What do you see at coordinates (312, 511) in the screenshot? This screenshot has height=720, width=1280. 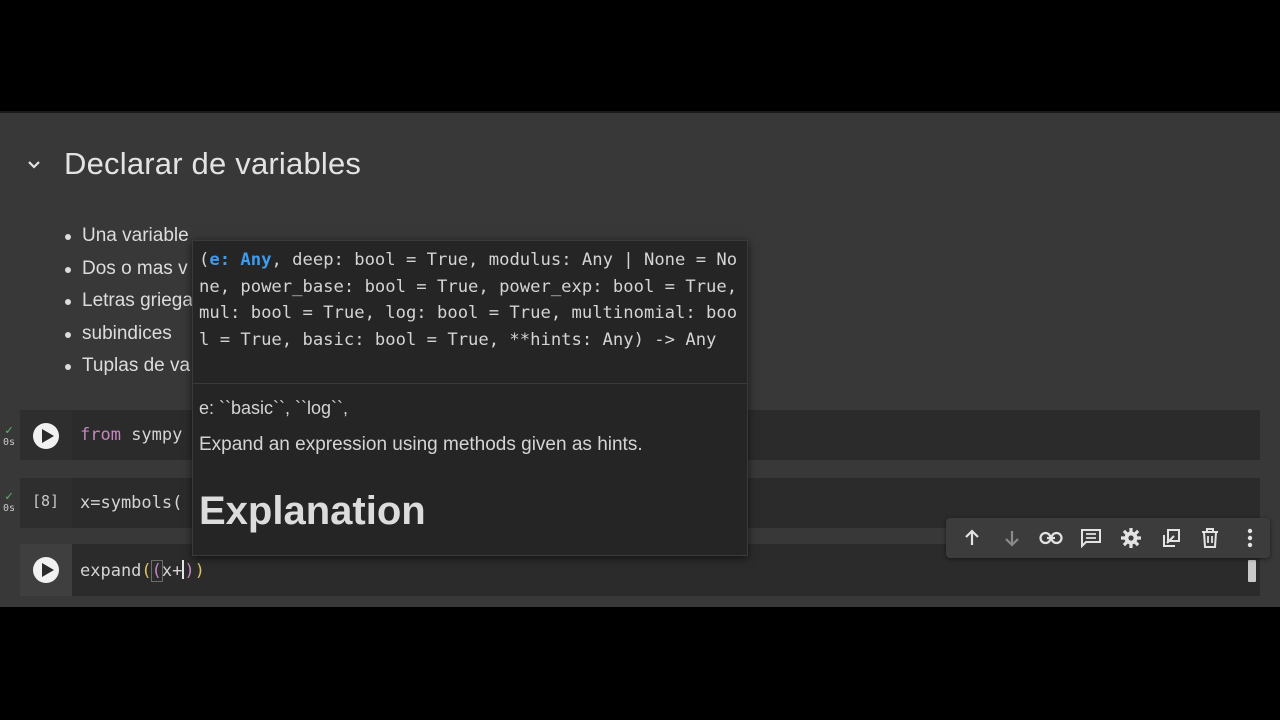 I see `doc-heading: Explanation` at bounding box center [312, 511].